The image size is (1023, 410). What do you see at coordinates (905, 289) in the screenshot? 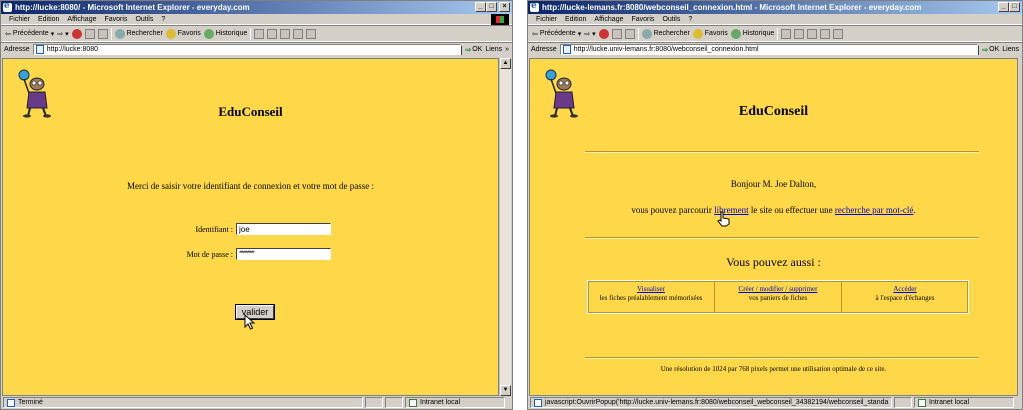
I see `exchange-space-link: Accéder` at bounding box center [905, 289].